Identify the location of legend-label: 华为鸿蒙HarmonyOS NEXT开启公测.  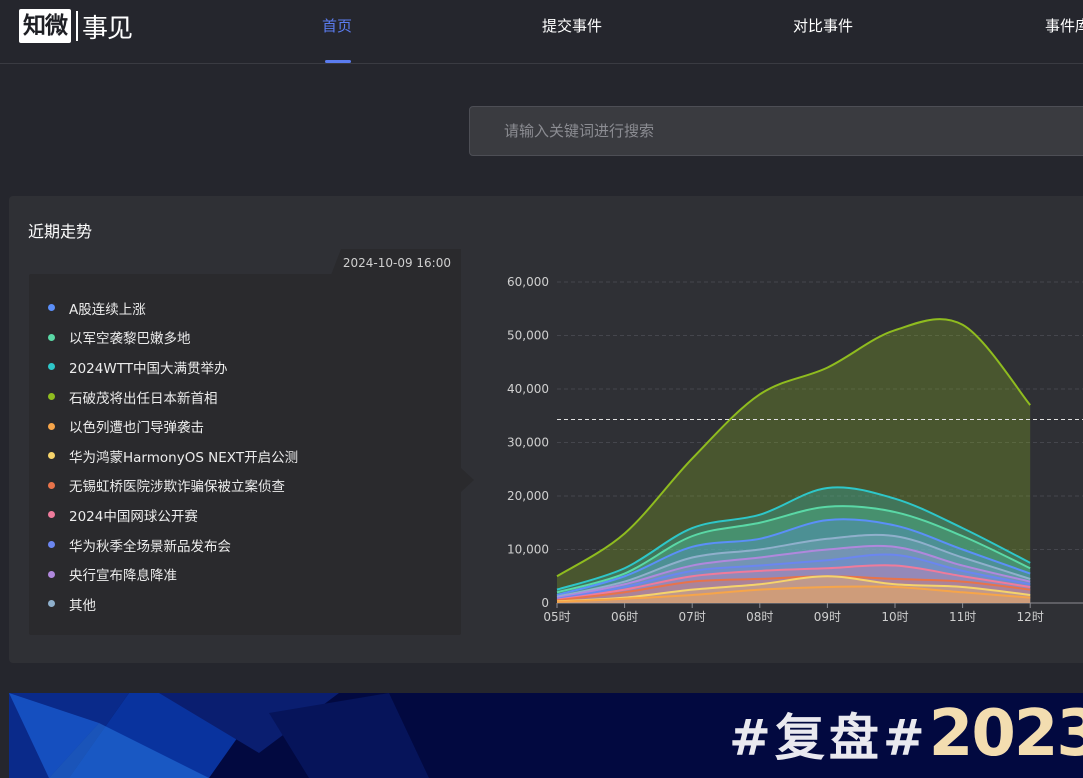
(184, 457).